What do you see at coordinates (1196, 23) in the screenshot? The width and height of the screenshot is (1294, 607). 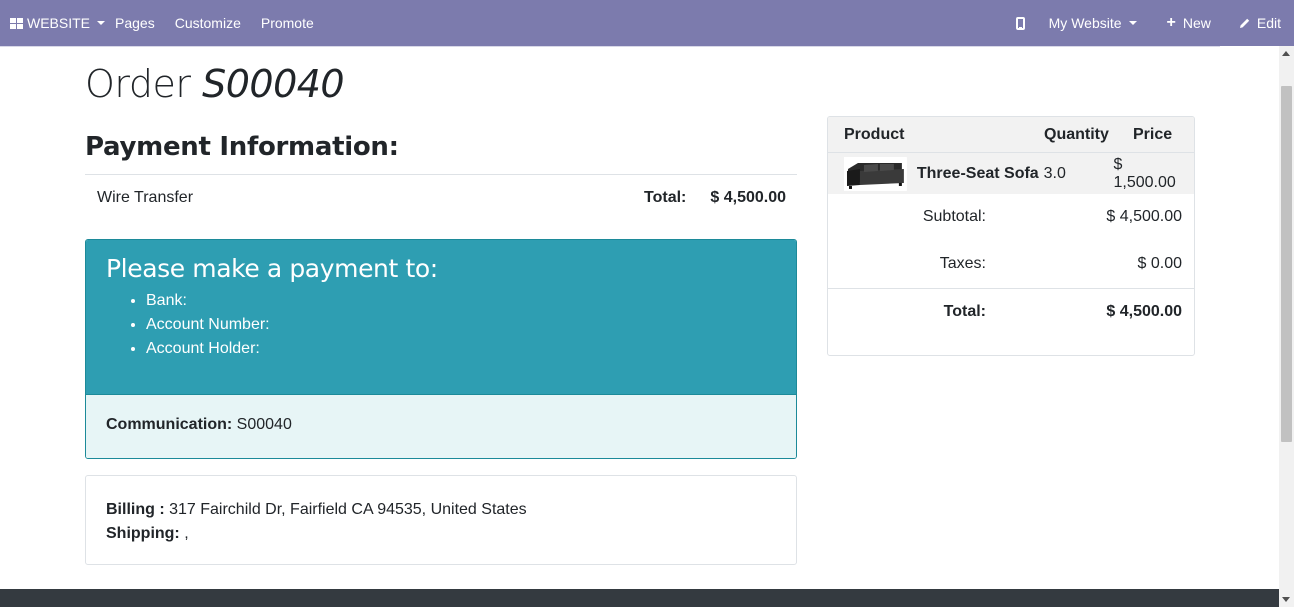 I see `new-label: New` at bounding box center [1196, 23].